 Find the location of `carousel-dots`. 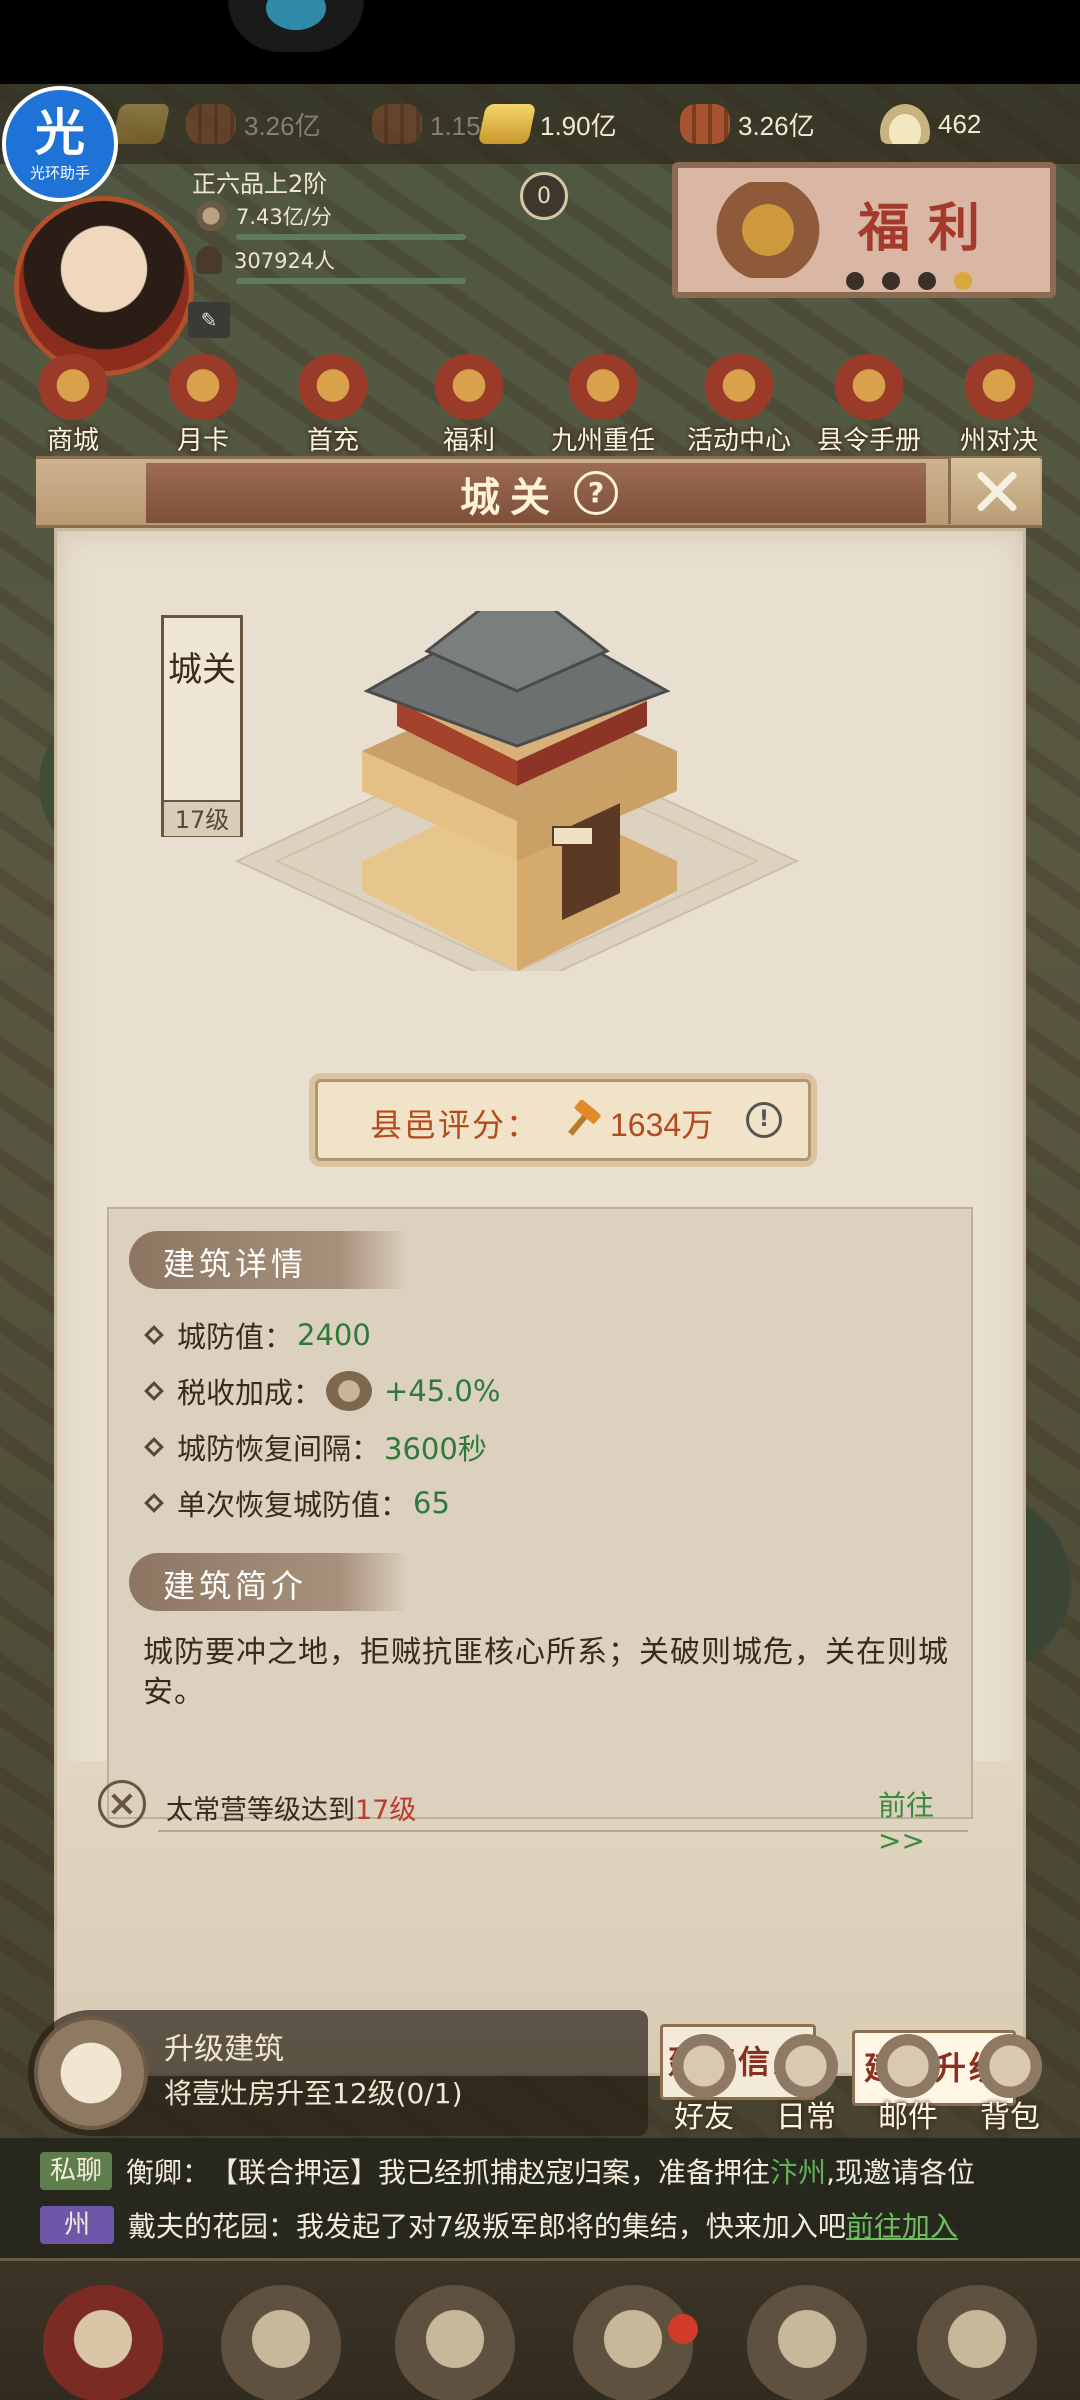

carousel-dots is located at coordinates (909, 281).